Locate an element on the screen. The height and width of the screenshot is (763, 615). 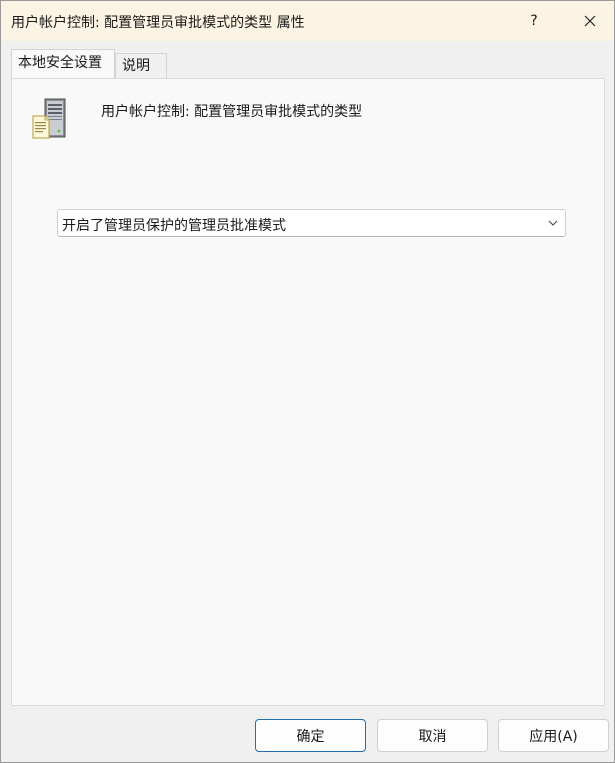
window-title: 用户帐户控制: 配置管理员审批模式的类型 属性 is located at coordinates (158, 23).